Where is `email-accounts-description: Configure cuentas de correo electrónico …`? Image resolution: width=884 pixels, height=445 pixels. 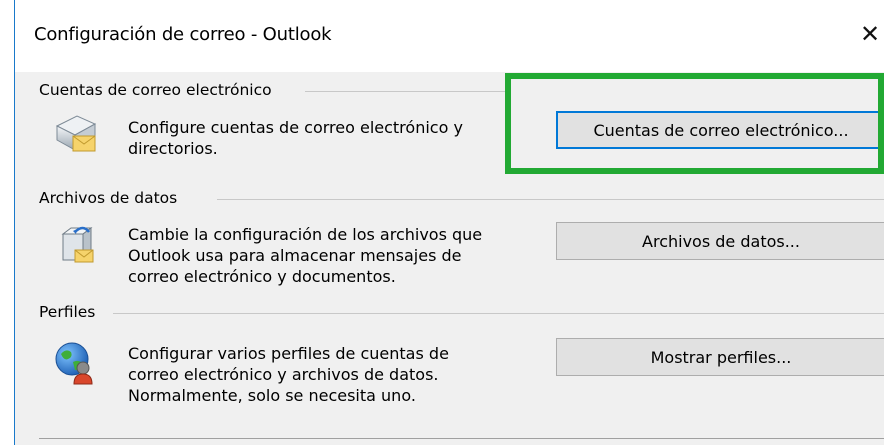
email-accounts-description: Configure cuentas de correo electrónico … is located at coordinates (338, 138).